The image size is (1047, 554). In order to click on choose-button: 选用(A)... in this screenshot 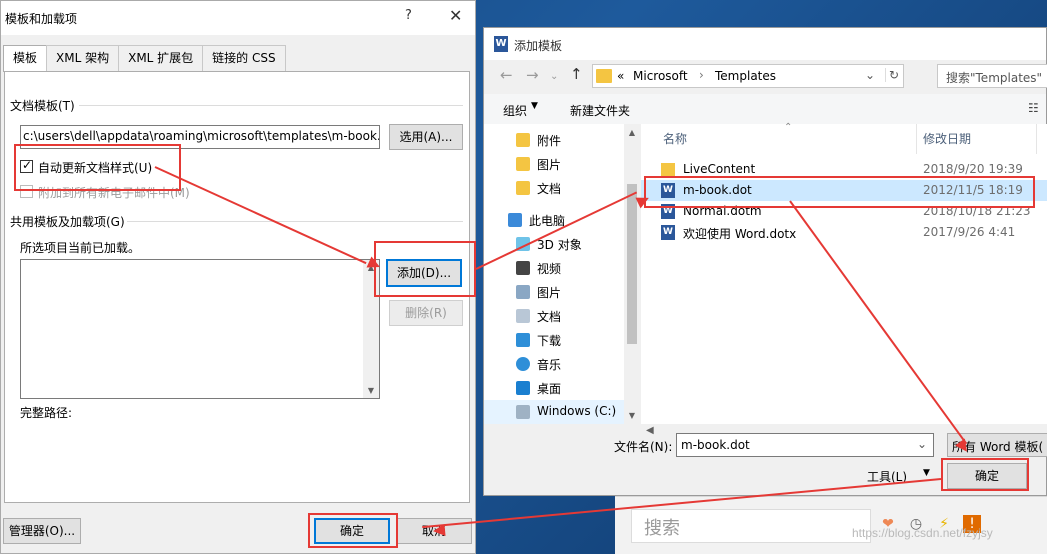, I will do `click(426, 137)`.